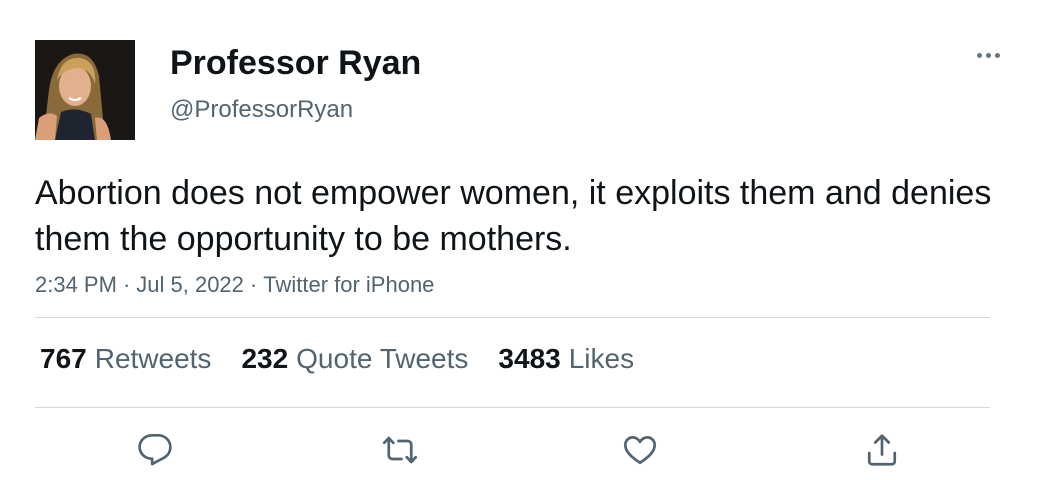 This screenshot has width=1050, height=480. I want to click on tweet-date: Jul 5, 2022, so click(190, 284).